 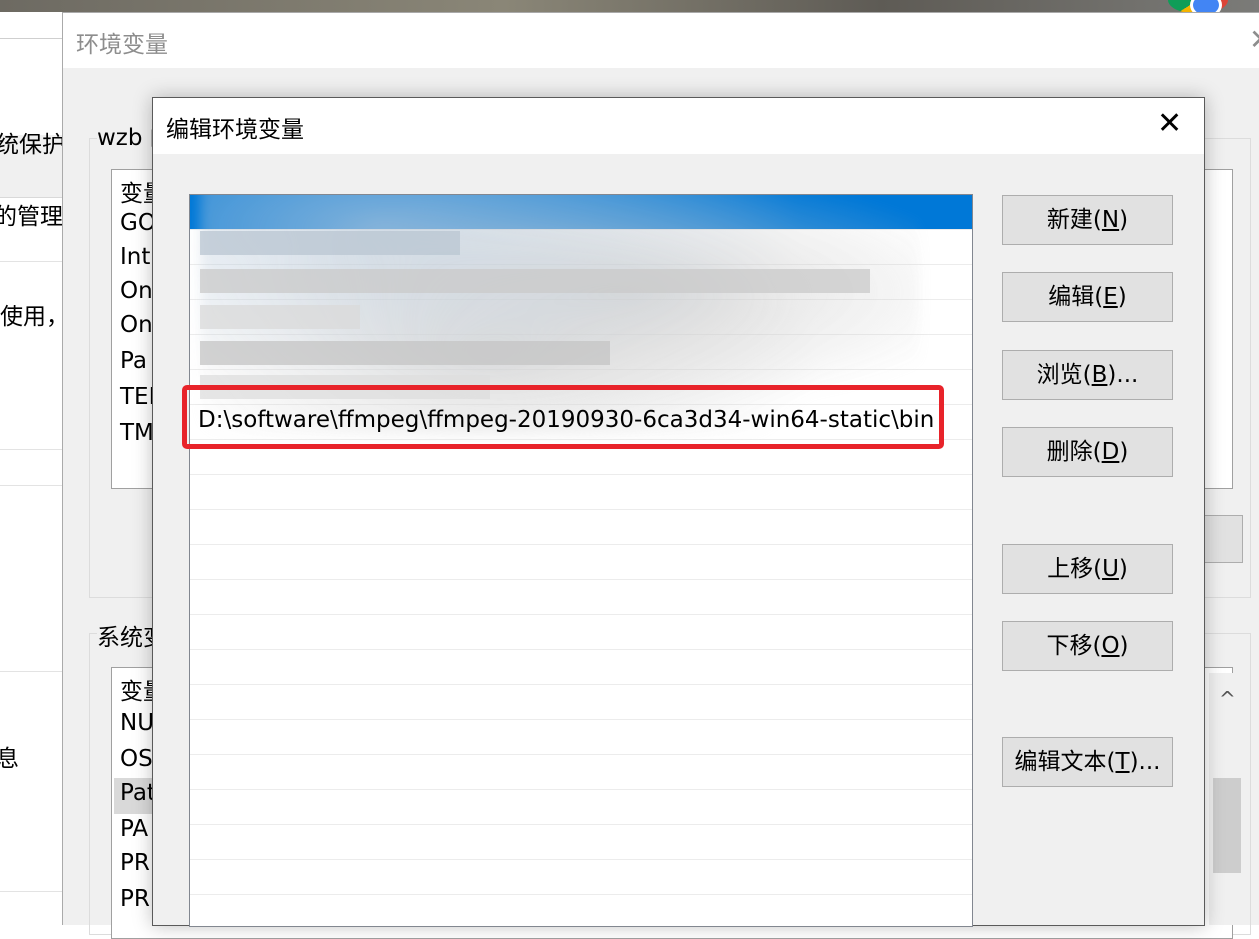 I want to click on move-up-button: 上移(U), so click(x=1087, y=569).